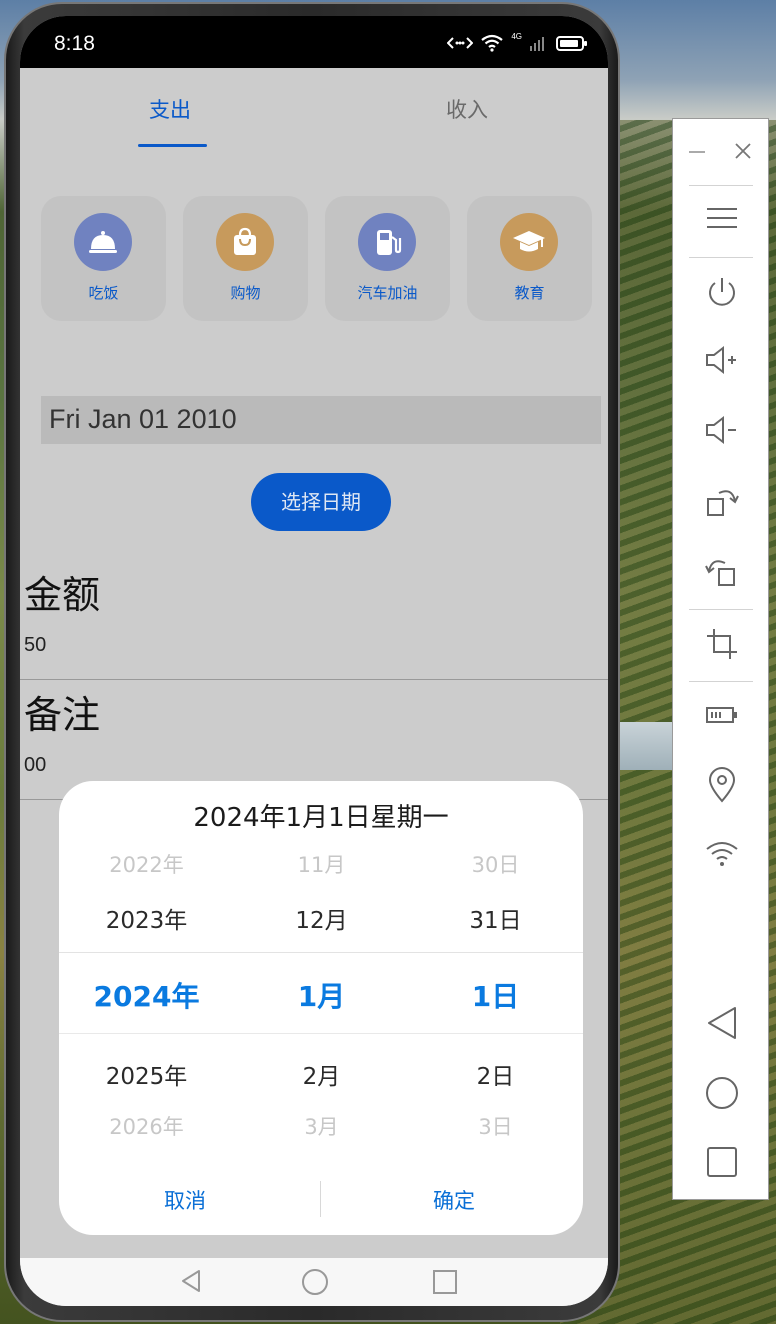  I want to click on toolbar-window-controls, so click(721, 151).